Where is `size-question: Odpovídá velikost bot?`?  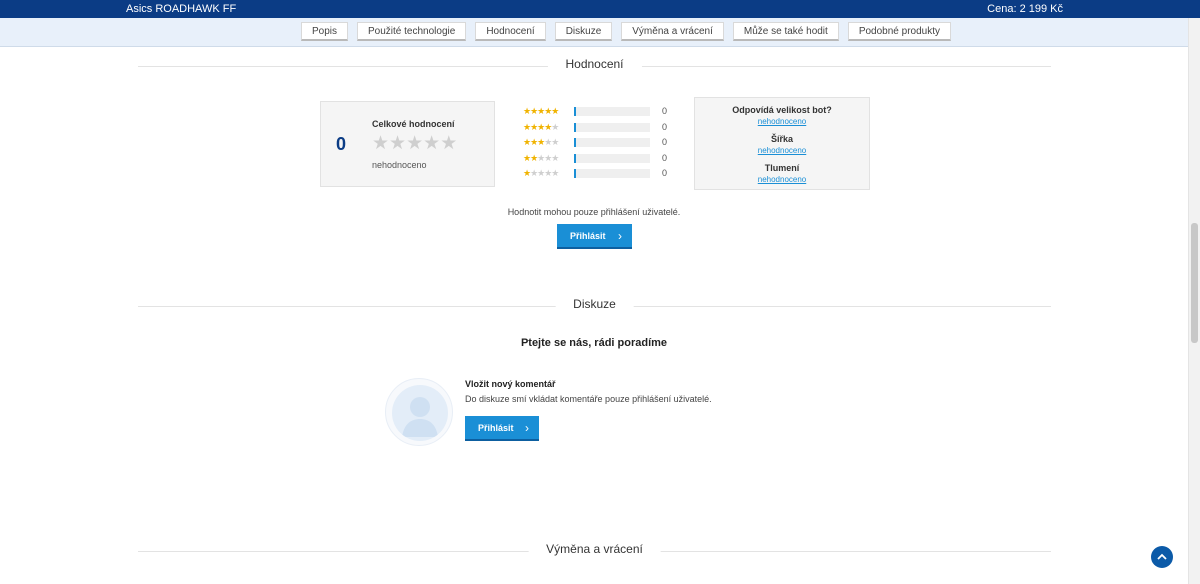 size-question: Odpovídá velikost bot? is located at coordinates (782, 110).